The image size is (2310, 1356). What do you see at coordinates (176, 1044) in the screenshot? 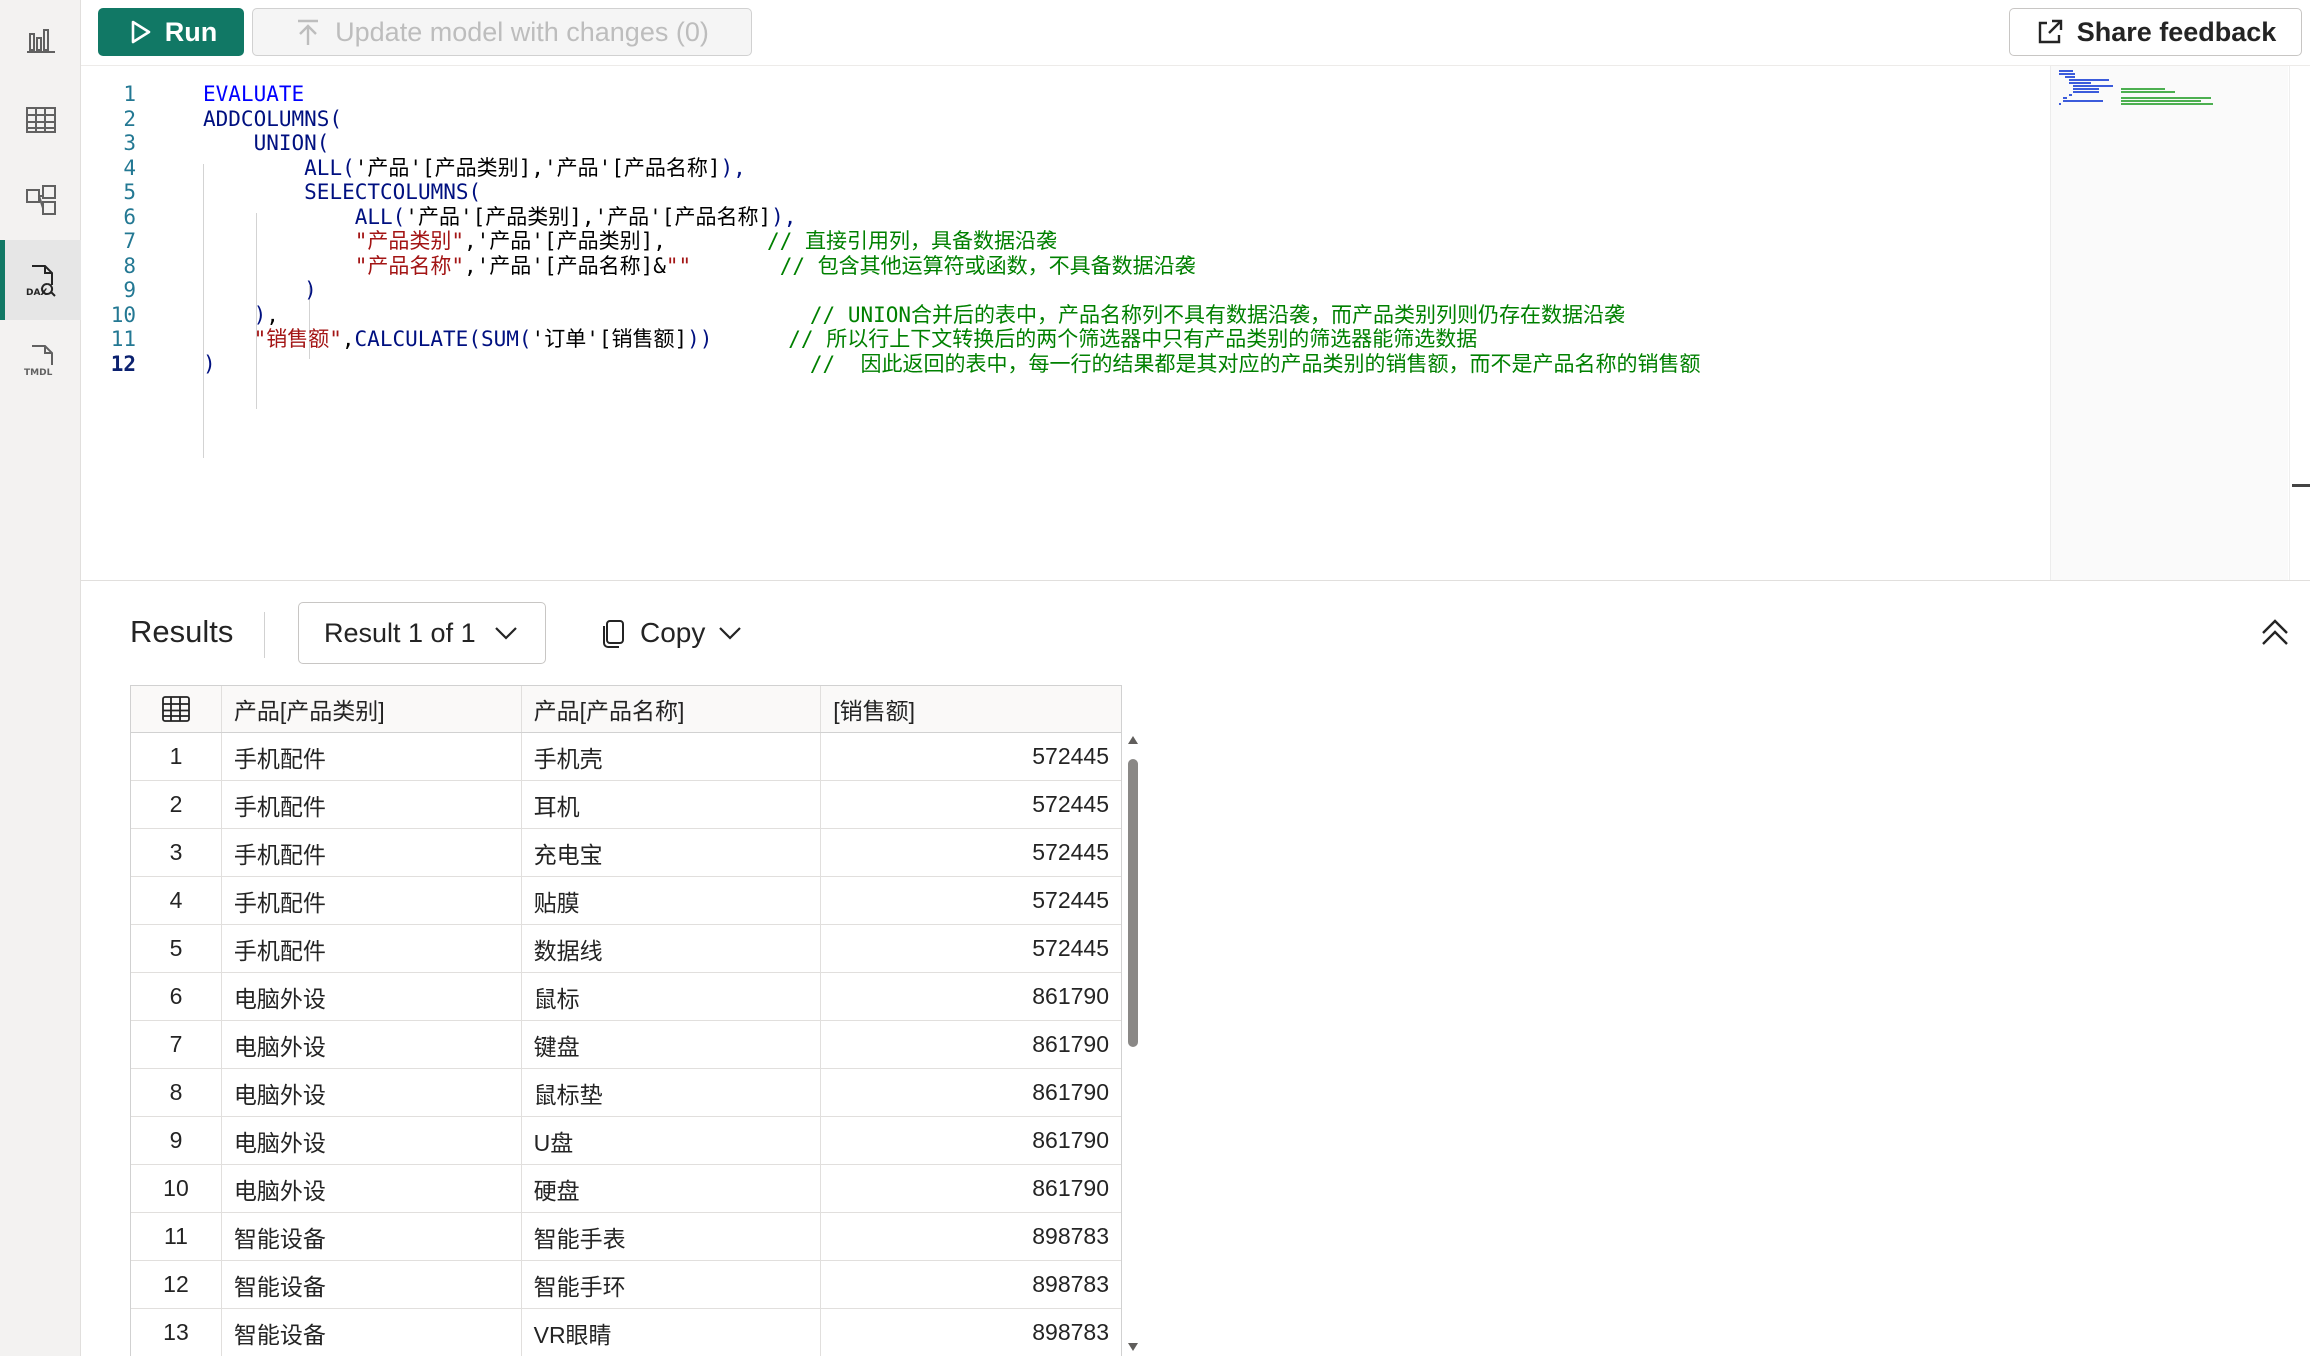
I see `row-index-cell: 7` at bounding box center [176, 1044].